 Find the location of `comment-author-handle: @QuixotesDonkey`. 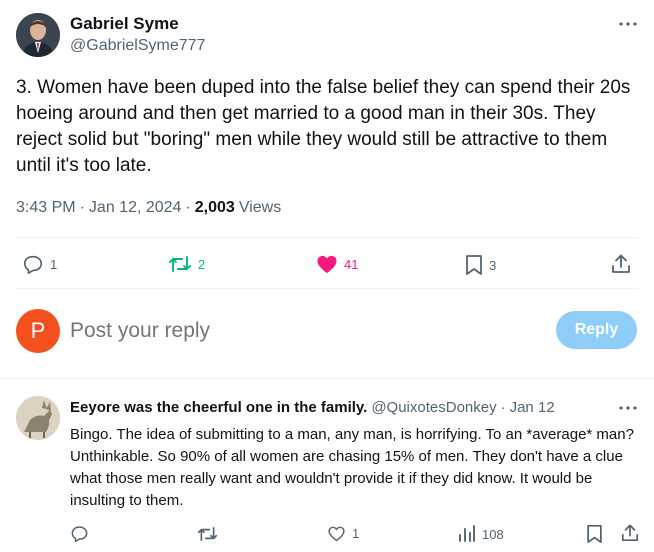

comment-author-handle: @QuixotesDonkey is located at coordinates (433, 407).